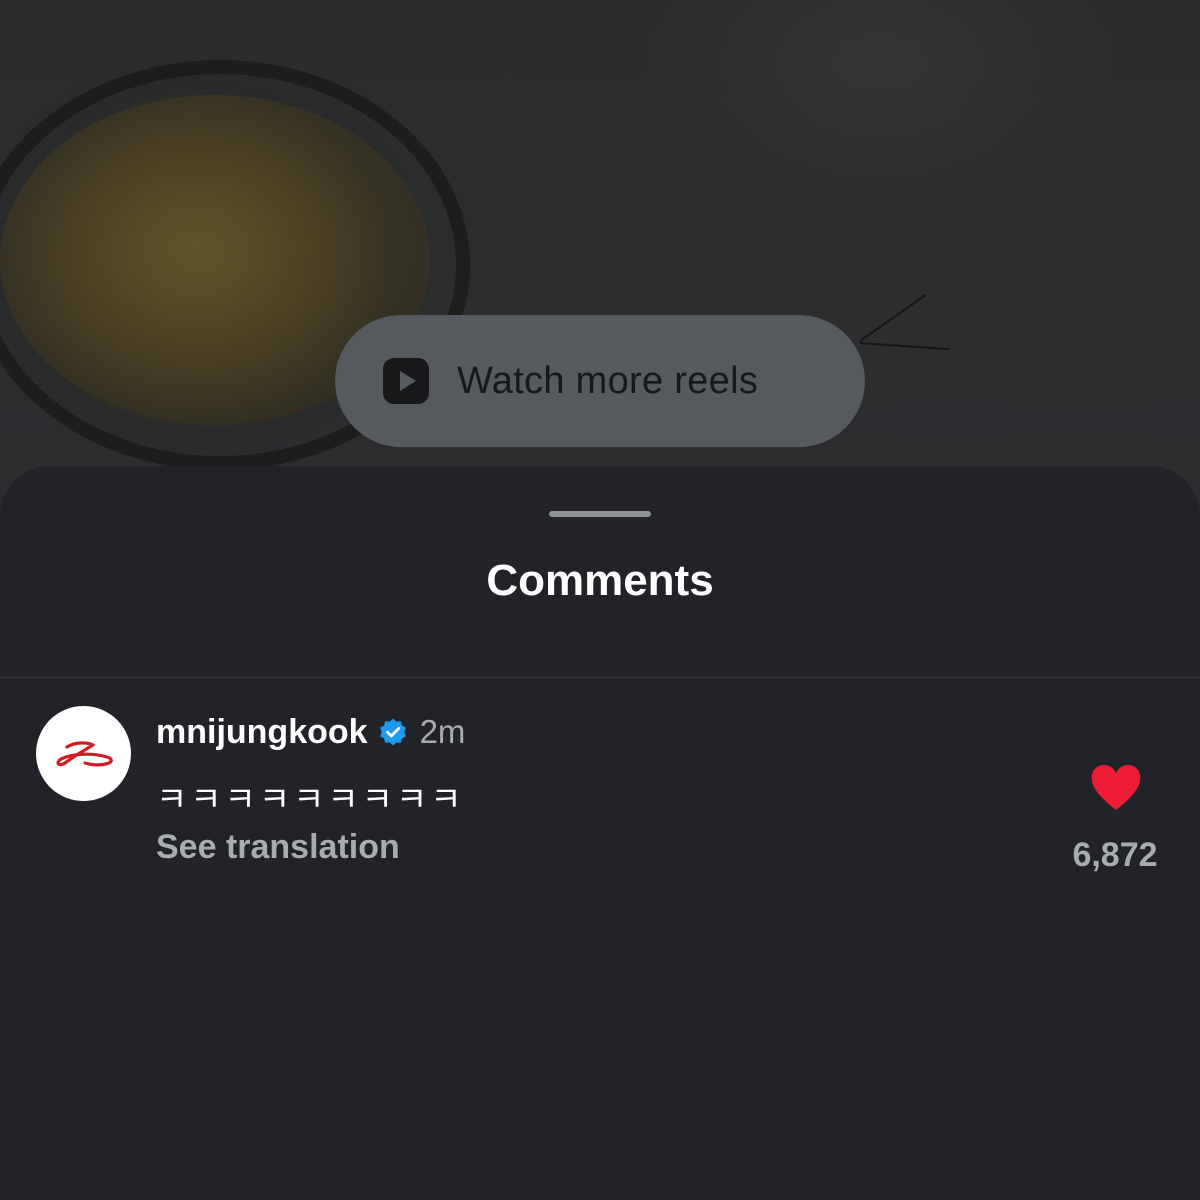  I want to click on watch-more-reels-button: Watch more reels, so click(600, 381).